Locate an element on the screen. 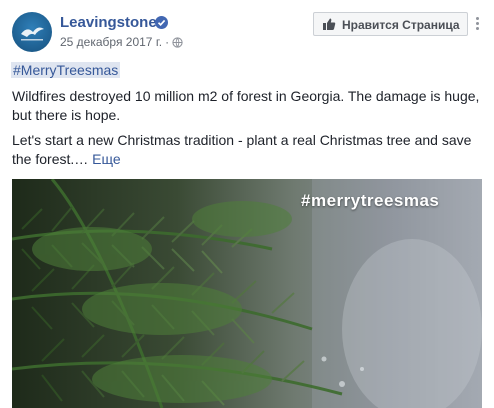 This screenshot has width=494, height=408. post-date: 25 декабря 2017 г. is located at coordinates (111, 42).